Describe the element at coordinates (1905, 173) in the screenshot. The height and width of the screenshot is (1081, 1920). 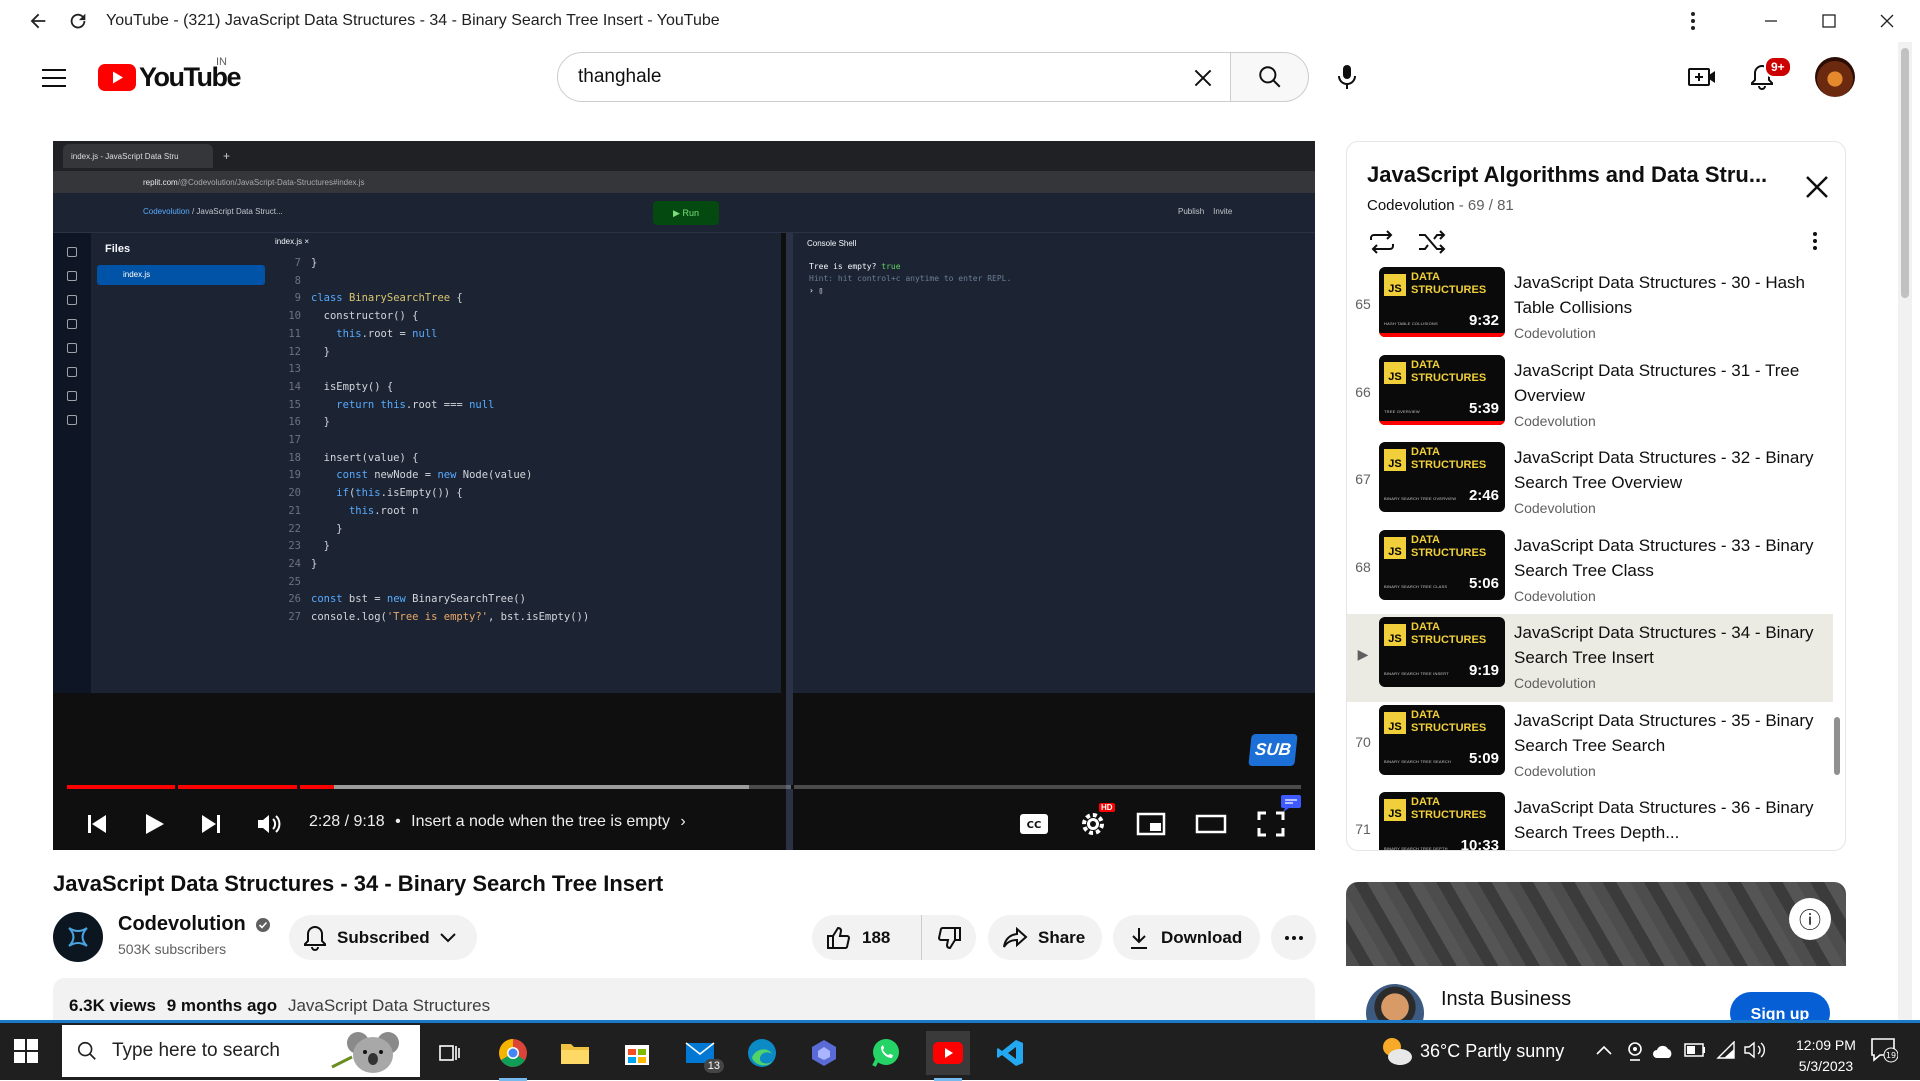
I see `page-scrollbar-thumb` at that location.